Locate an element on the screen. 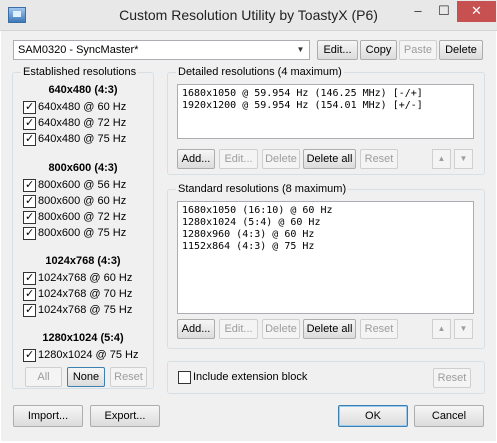 The width and height of the screenshot is (497, 443). monitor-select-value: SAM0320 - SyncMaster* is located at coordinates (78, 50).